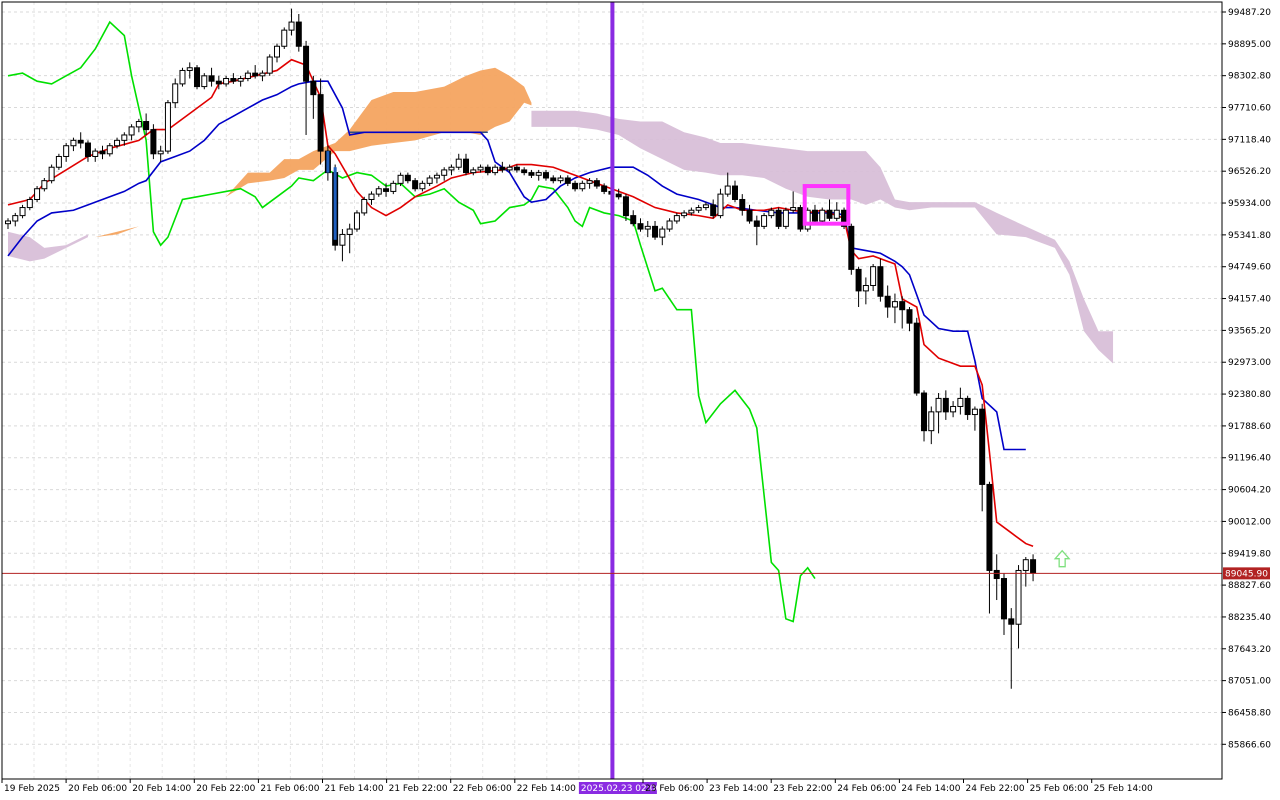 The height and width of the screenshot is (800, 1280). I want to click on x-tick-label: 21 Feb 22:00, so click(418, 789).